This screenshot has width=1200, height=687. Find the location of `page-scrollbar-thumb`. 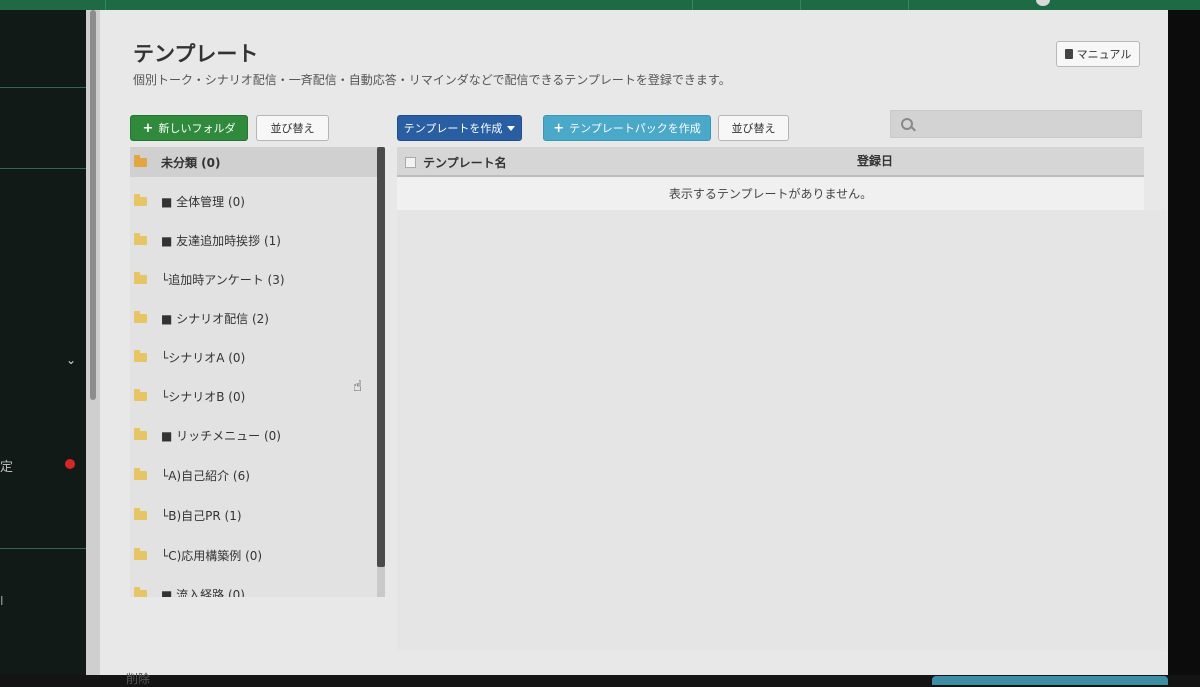

page-scrollbar-thumb is located at coordinates (93, 205).